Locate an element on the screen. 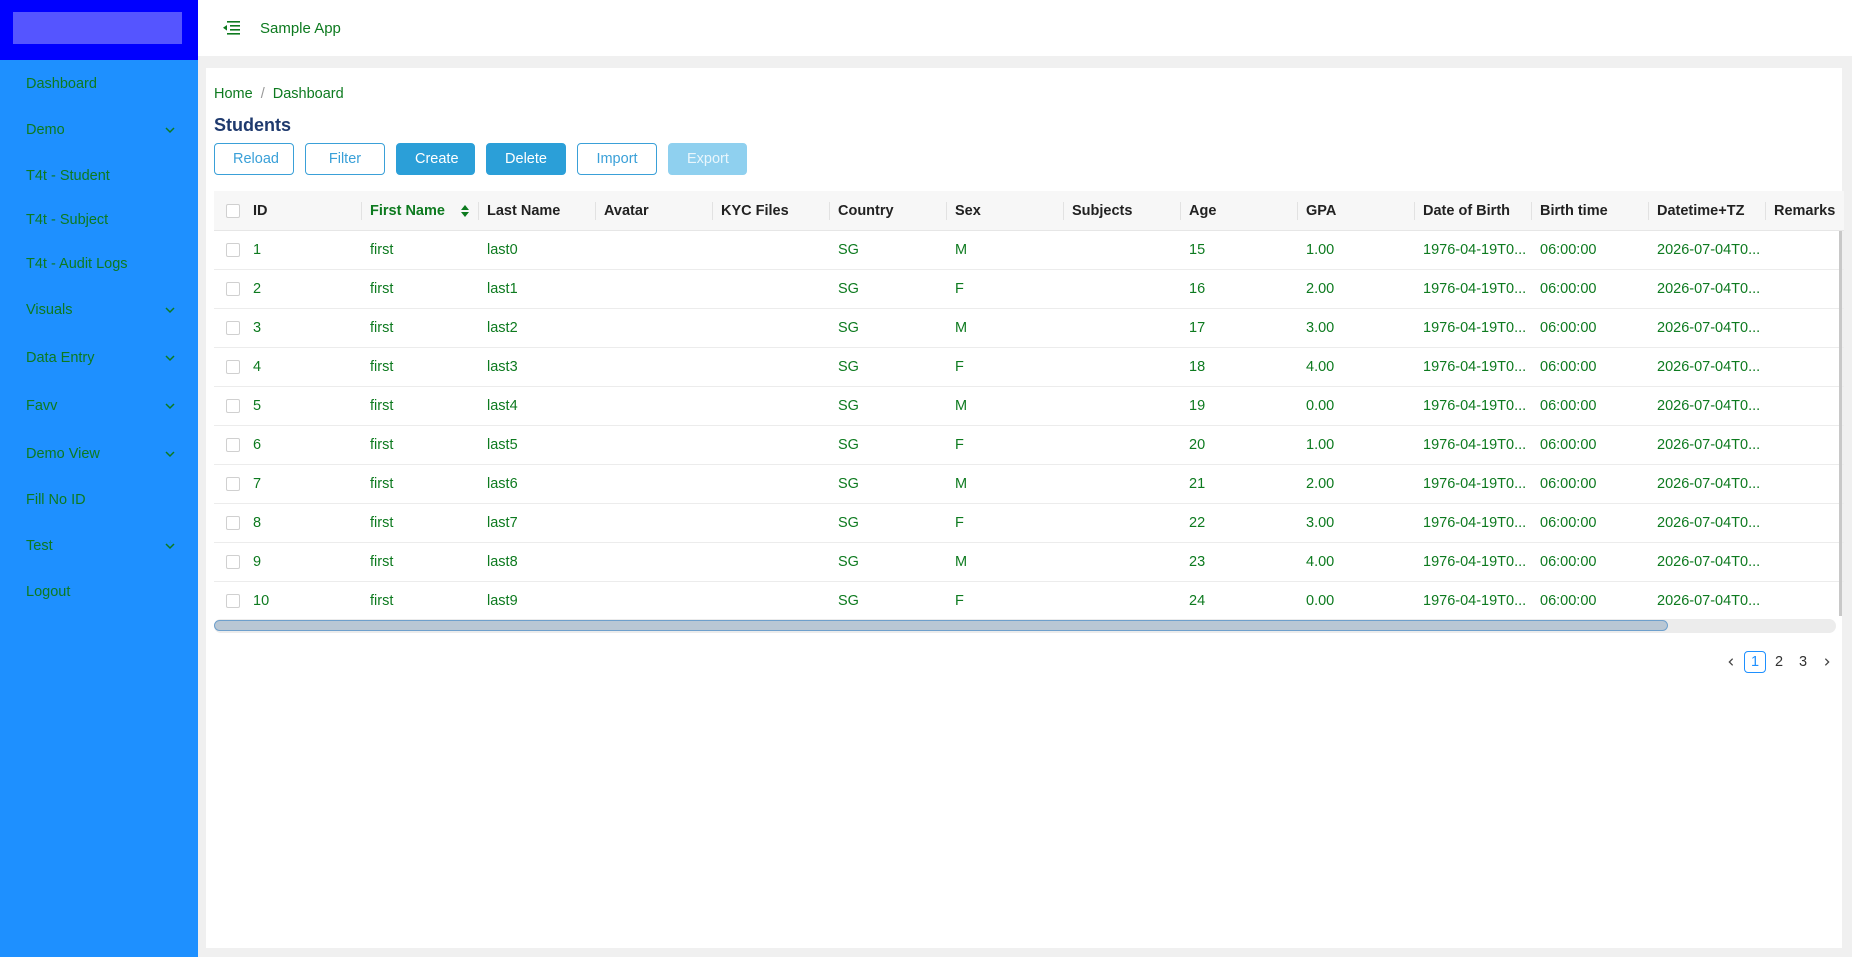  reload-button: Reload is located at coordinates (254, 159).